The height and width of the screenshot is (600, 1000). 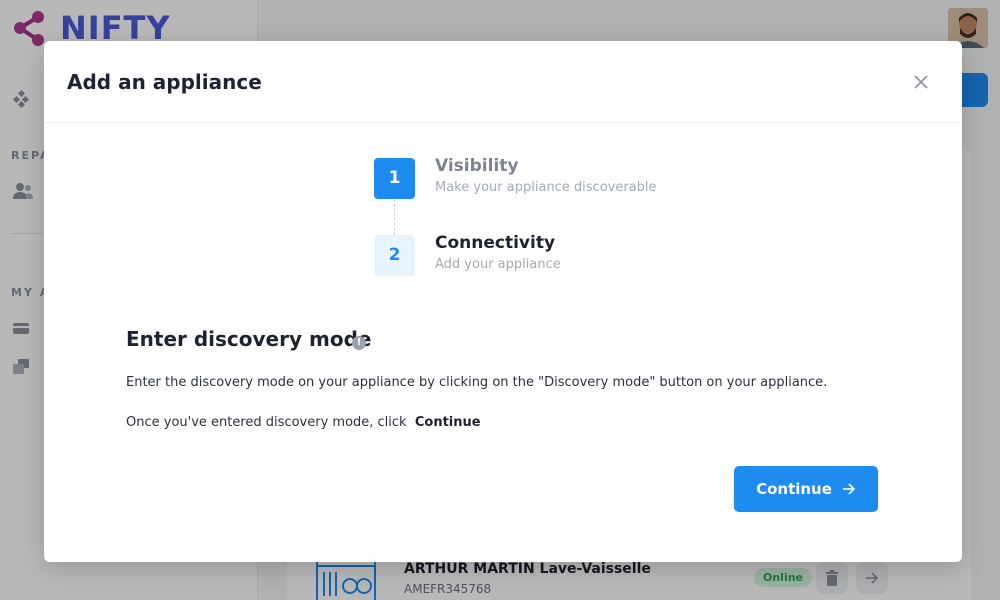 What do you see at coordinates (546, 187) in the screenshot?
I see `step-description-visibility: Make your appliance discoverable` at bounding box center [546, 187].